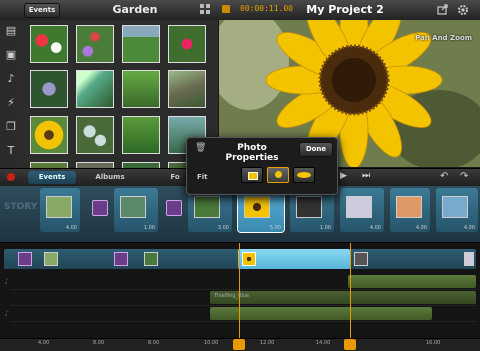 The height and width of the screenshot is (351, 480). I want to click on ruler-tick: 16.00, so click(433, 343).